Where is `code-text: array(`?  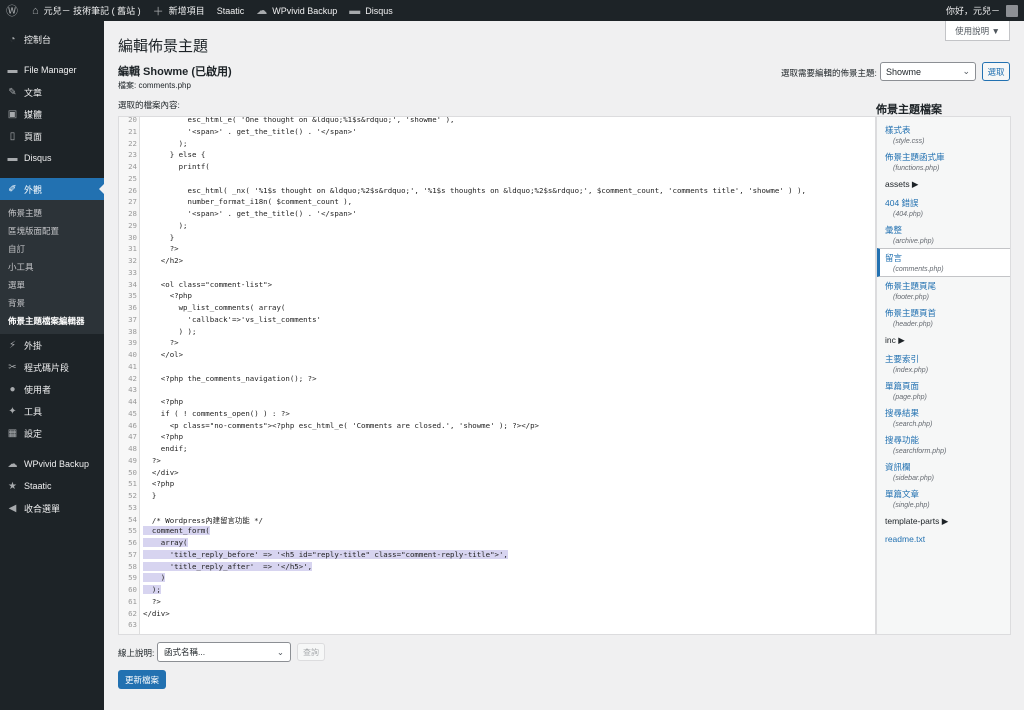 code-text: array( is located at coordinates (165, 542).